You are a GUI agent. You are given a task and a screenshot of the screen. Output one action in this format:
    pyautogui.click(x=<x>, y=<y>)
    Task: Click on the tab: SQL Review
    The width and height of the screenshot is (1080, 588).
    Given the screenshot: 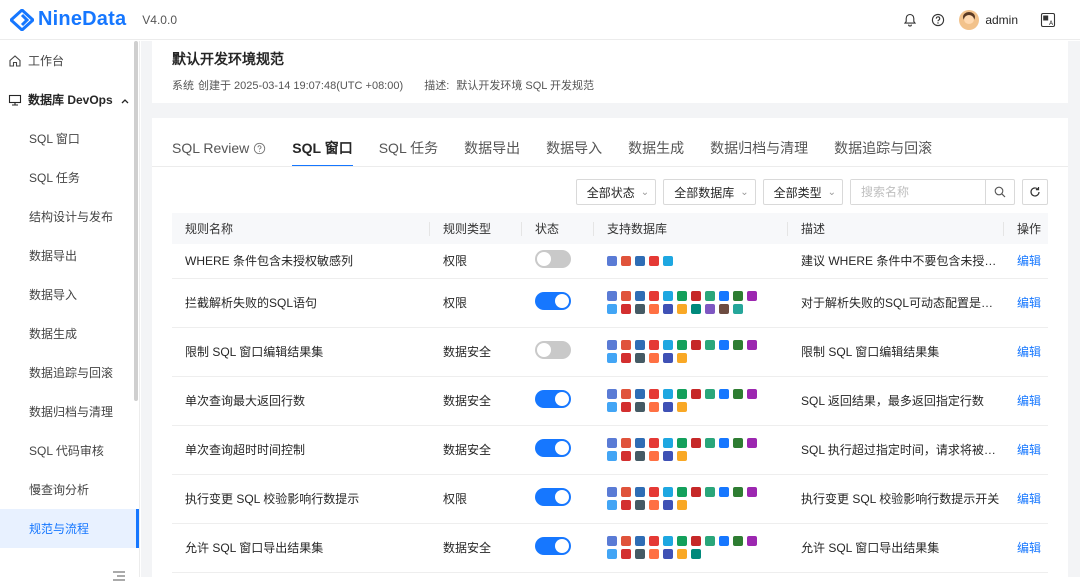 What is the action you would take?
    pyautogui.click(x=219, y=148)
    